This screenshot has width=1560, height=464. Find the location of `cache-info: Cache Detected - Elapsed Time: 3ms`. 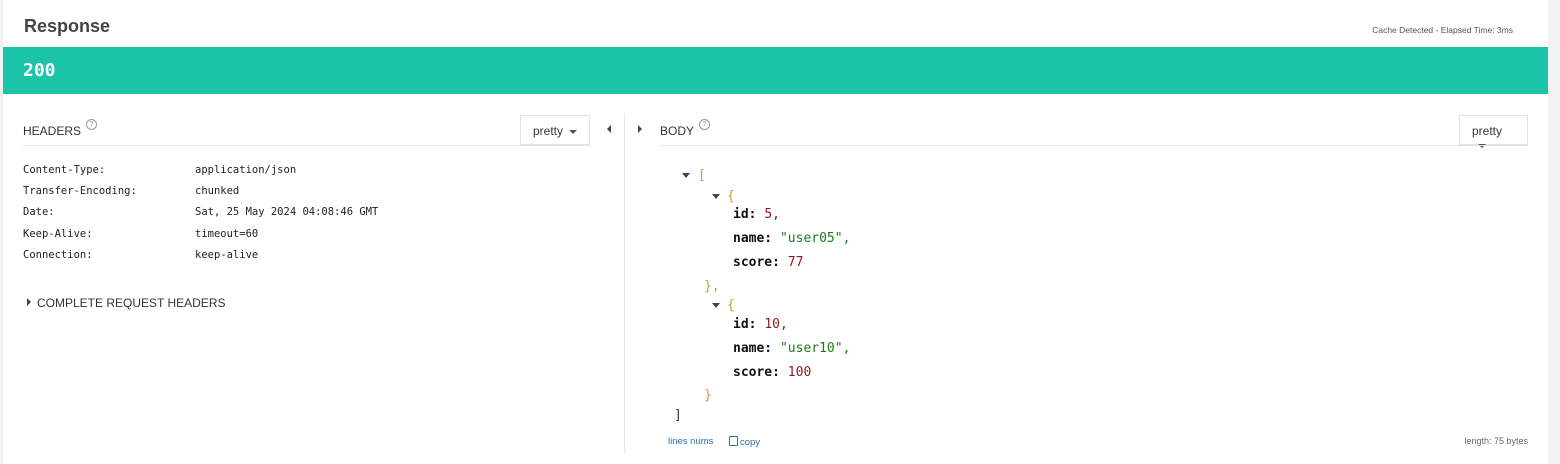

cache-info: Cache Detected - Elapsed Time: 3ms is located at coordinates (1442, 30).